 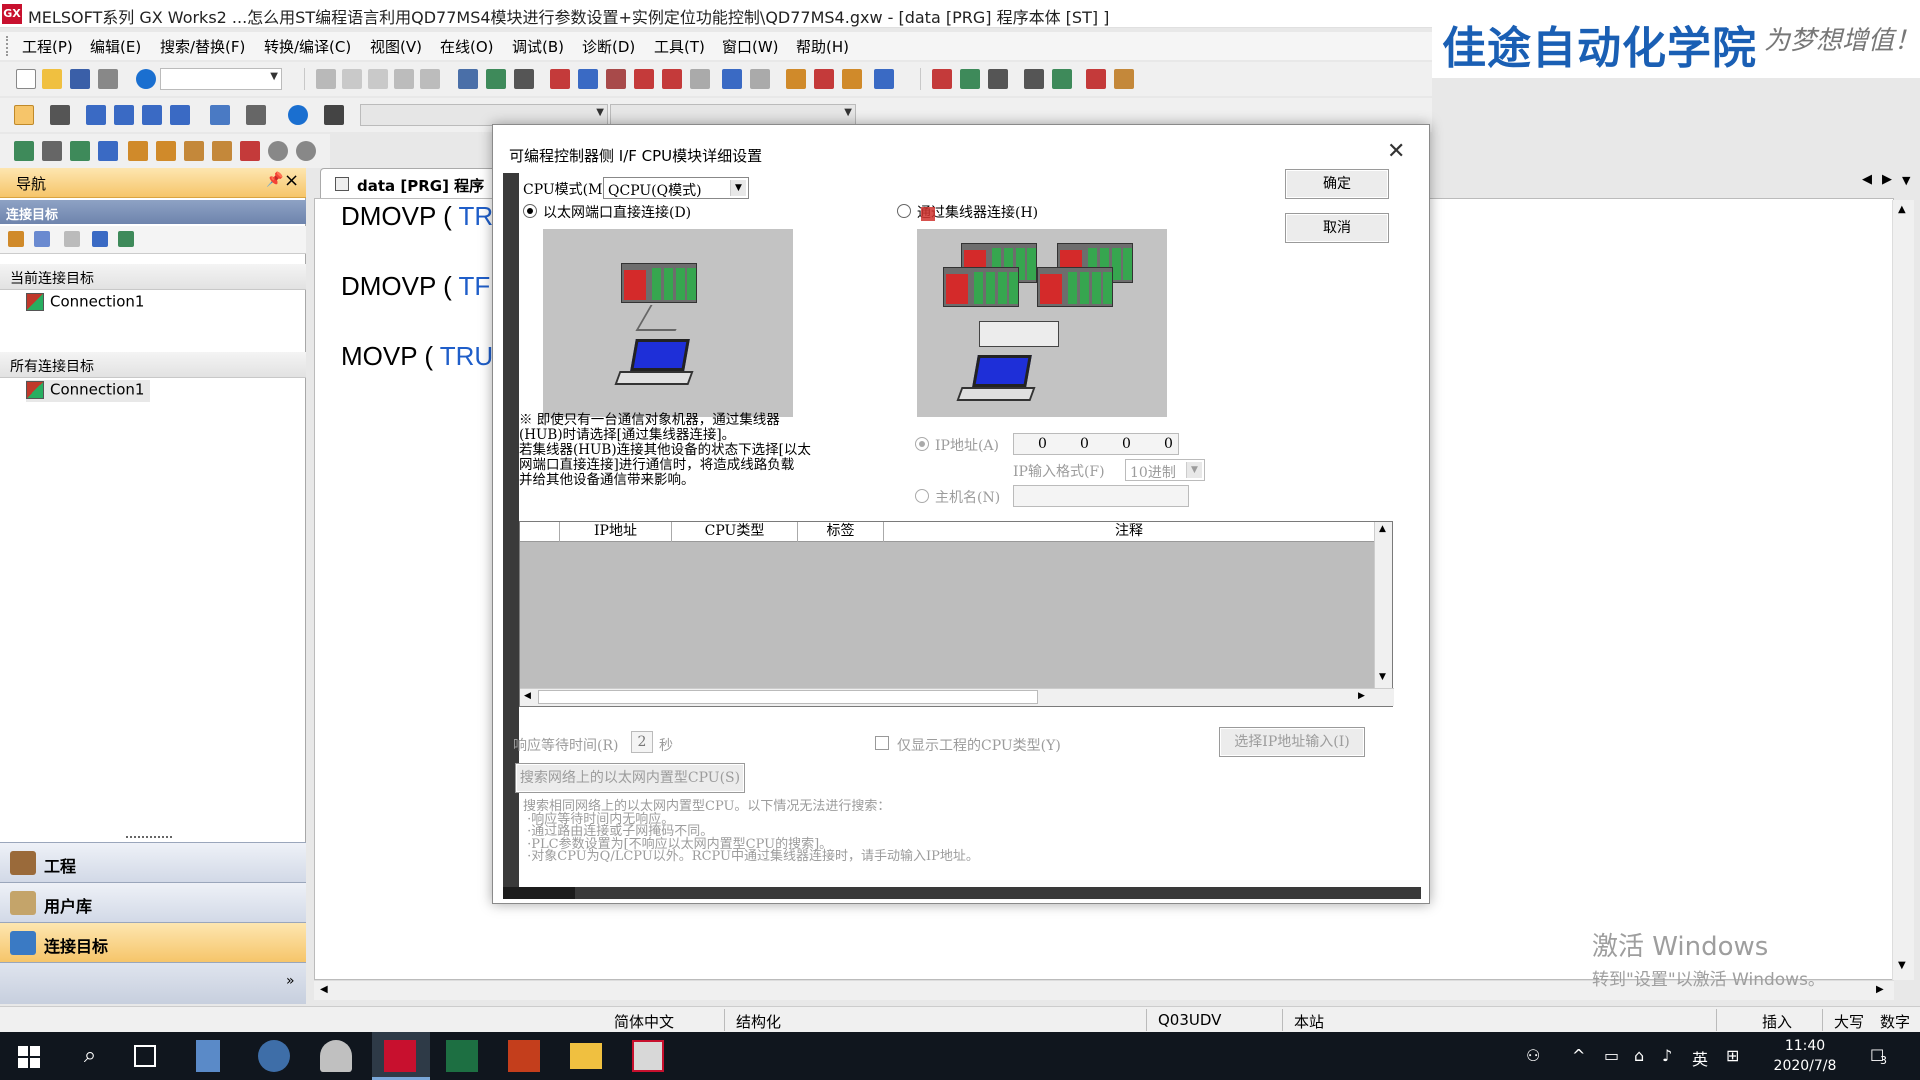 What do you see at coordinates (108, 151) in the screenshot?
I see `find-next-icon` at bounding box center [108, 151].